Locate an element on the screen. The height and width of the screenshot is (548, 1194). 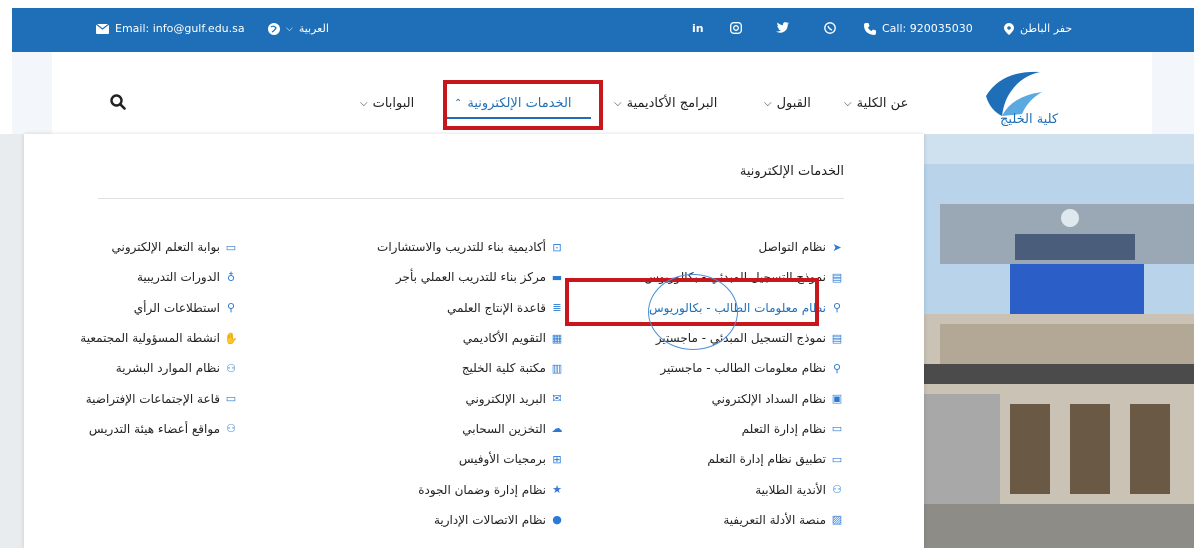
language-selector: ⌵ العربية is located at coordinates (298, 28).